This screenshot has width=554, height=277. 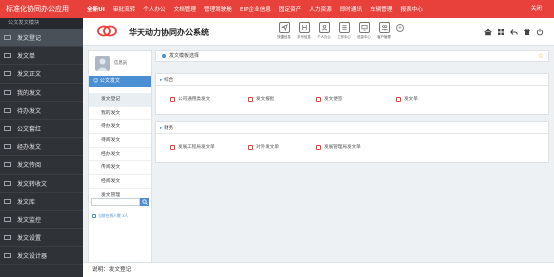 What do you see at coordinates (32, 184) in the screenshot?
I see `sidebar-item-label: 发文转收文` at bounding box center [32, 184].